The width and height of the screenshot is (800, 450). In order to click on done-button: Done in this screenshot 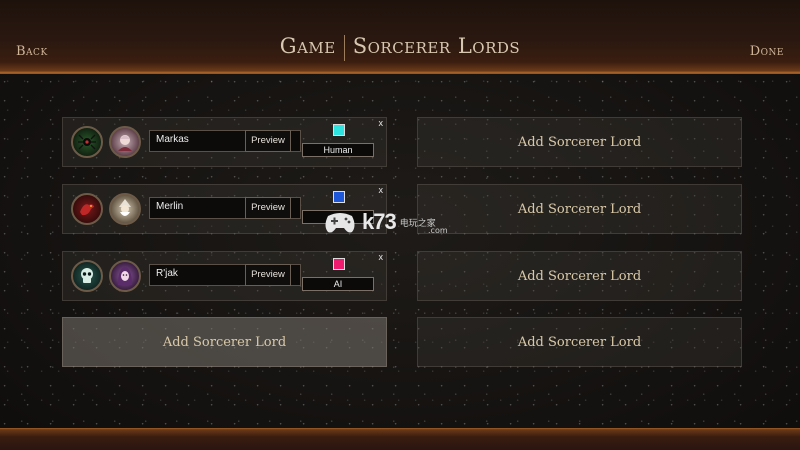, I will do `click(767, 51)`.